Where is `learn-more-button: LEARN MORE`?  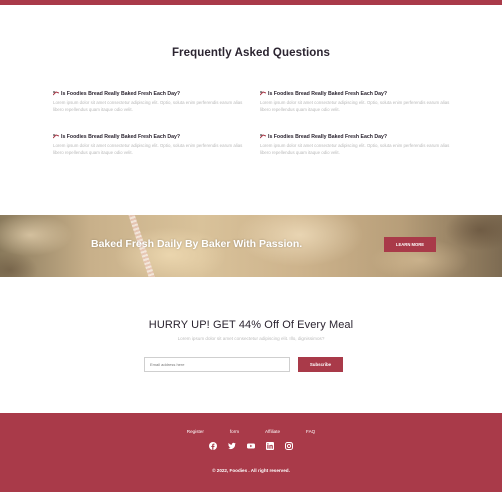
learn-more-button: LEARN MORE is located at coordinates (410, 244).